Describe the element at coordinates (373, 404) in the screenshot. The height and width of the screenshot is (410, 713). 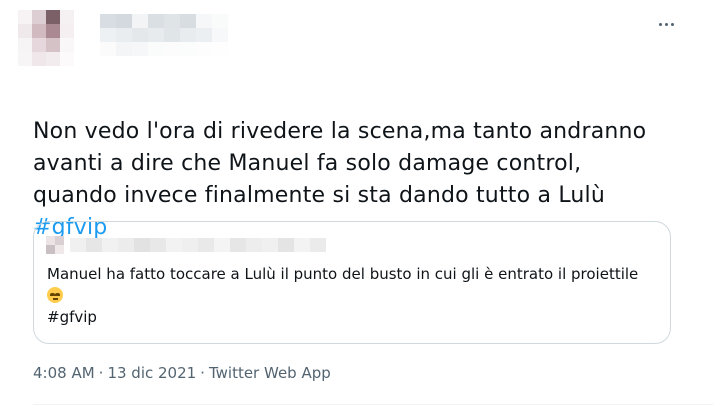
I see `divider` at that location.